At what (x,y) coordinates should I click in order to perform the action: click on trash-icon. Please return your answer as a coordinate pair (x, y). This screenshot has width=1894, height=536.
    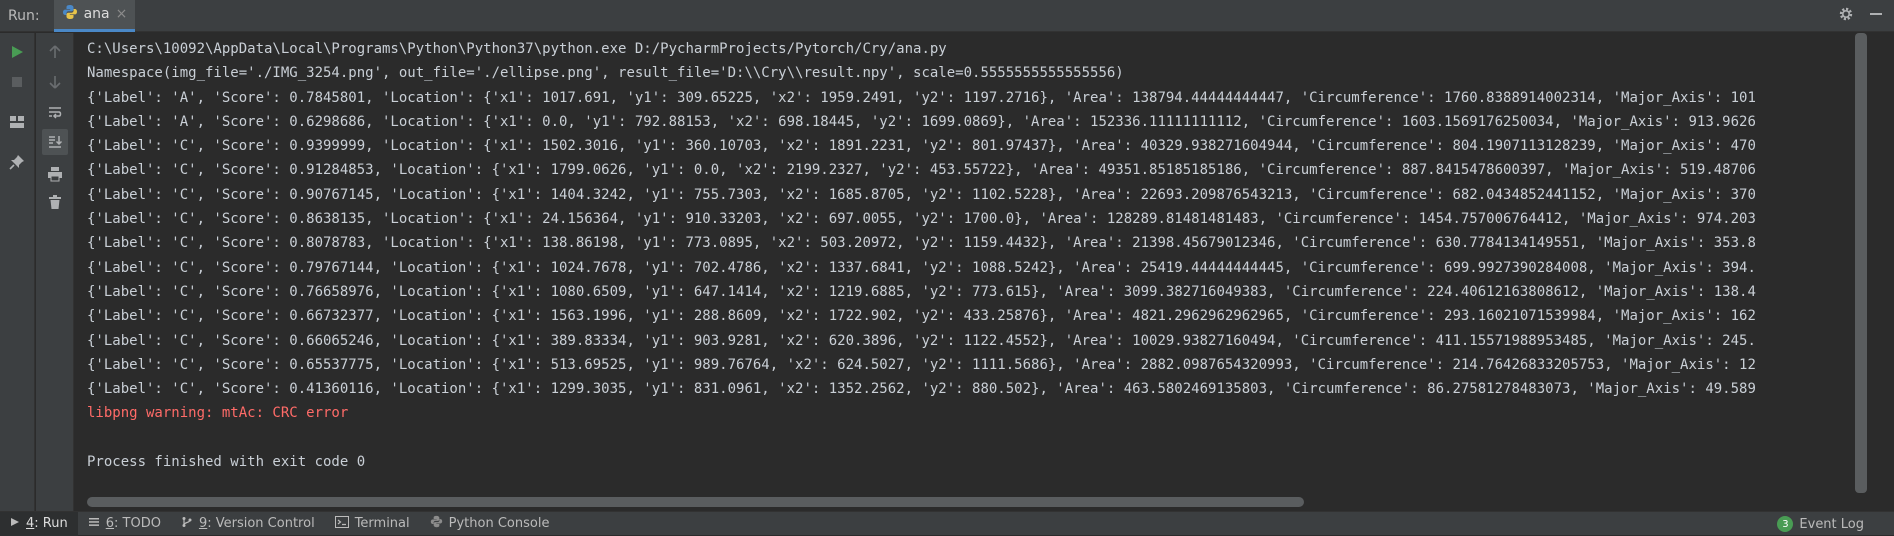
    Looking at the image, I should click on (55, 202).